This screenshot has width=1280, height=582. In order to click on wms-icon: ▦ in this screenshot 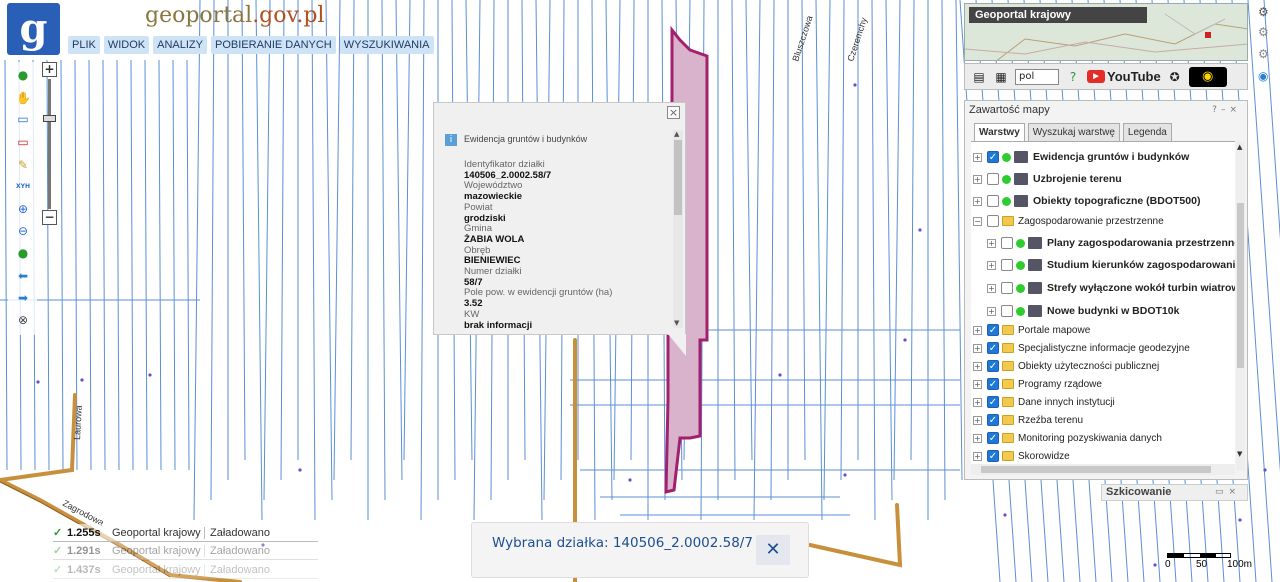, I will do `click(1001, 77)`.